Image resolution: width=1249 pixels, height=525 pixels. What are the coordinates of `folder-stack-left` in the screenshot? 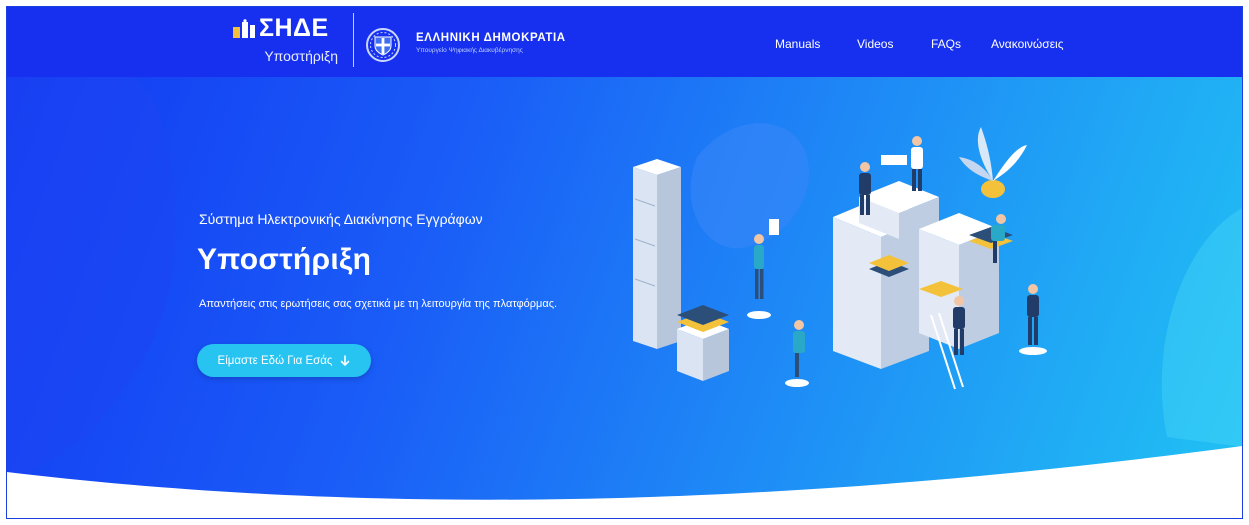 It's located at (703, 343).